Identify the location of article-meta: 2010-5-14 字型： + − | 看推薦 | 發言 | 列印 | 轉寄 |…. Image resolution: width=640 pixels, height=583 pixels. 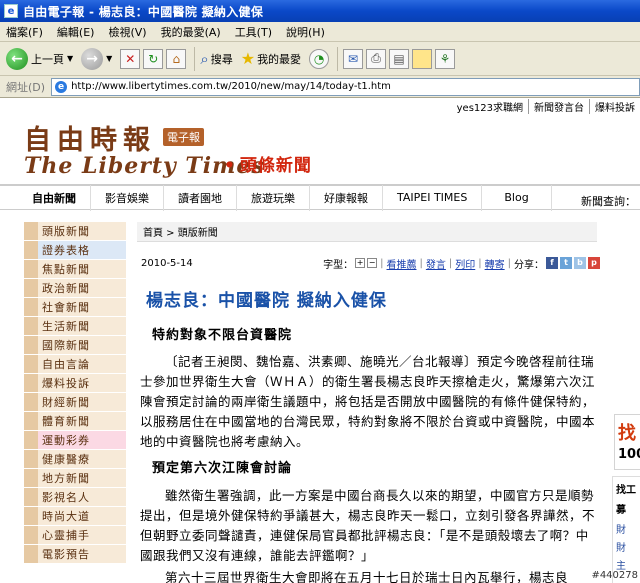
(368, 263).